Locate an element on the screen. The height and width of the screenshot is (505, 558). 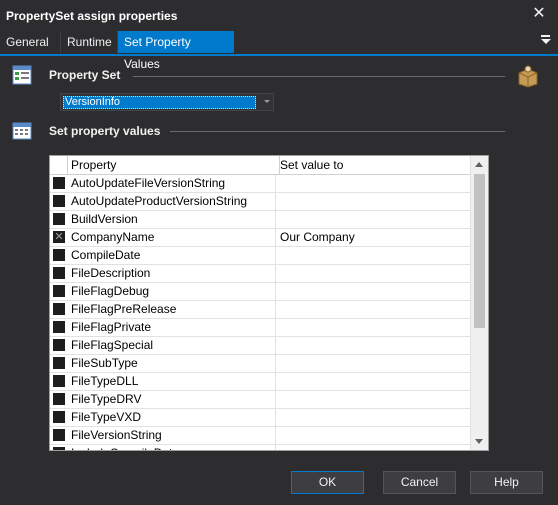
title-bar: PropertySet assign properties ✕ is located at coordinates (279, 16).